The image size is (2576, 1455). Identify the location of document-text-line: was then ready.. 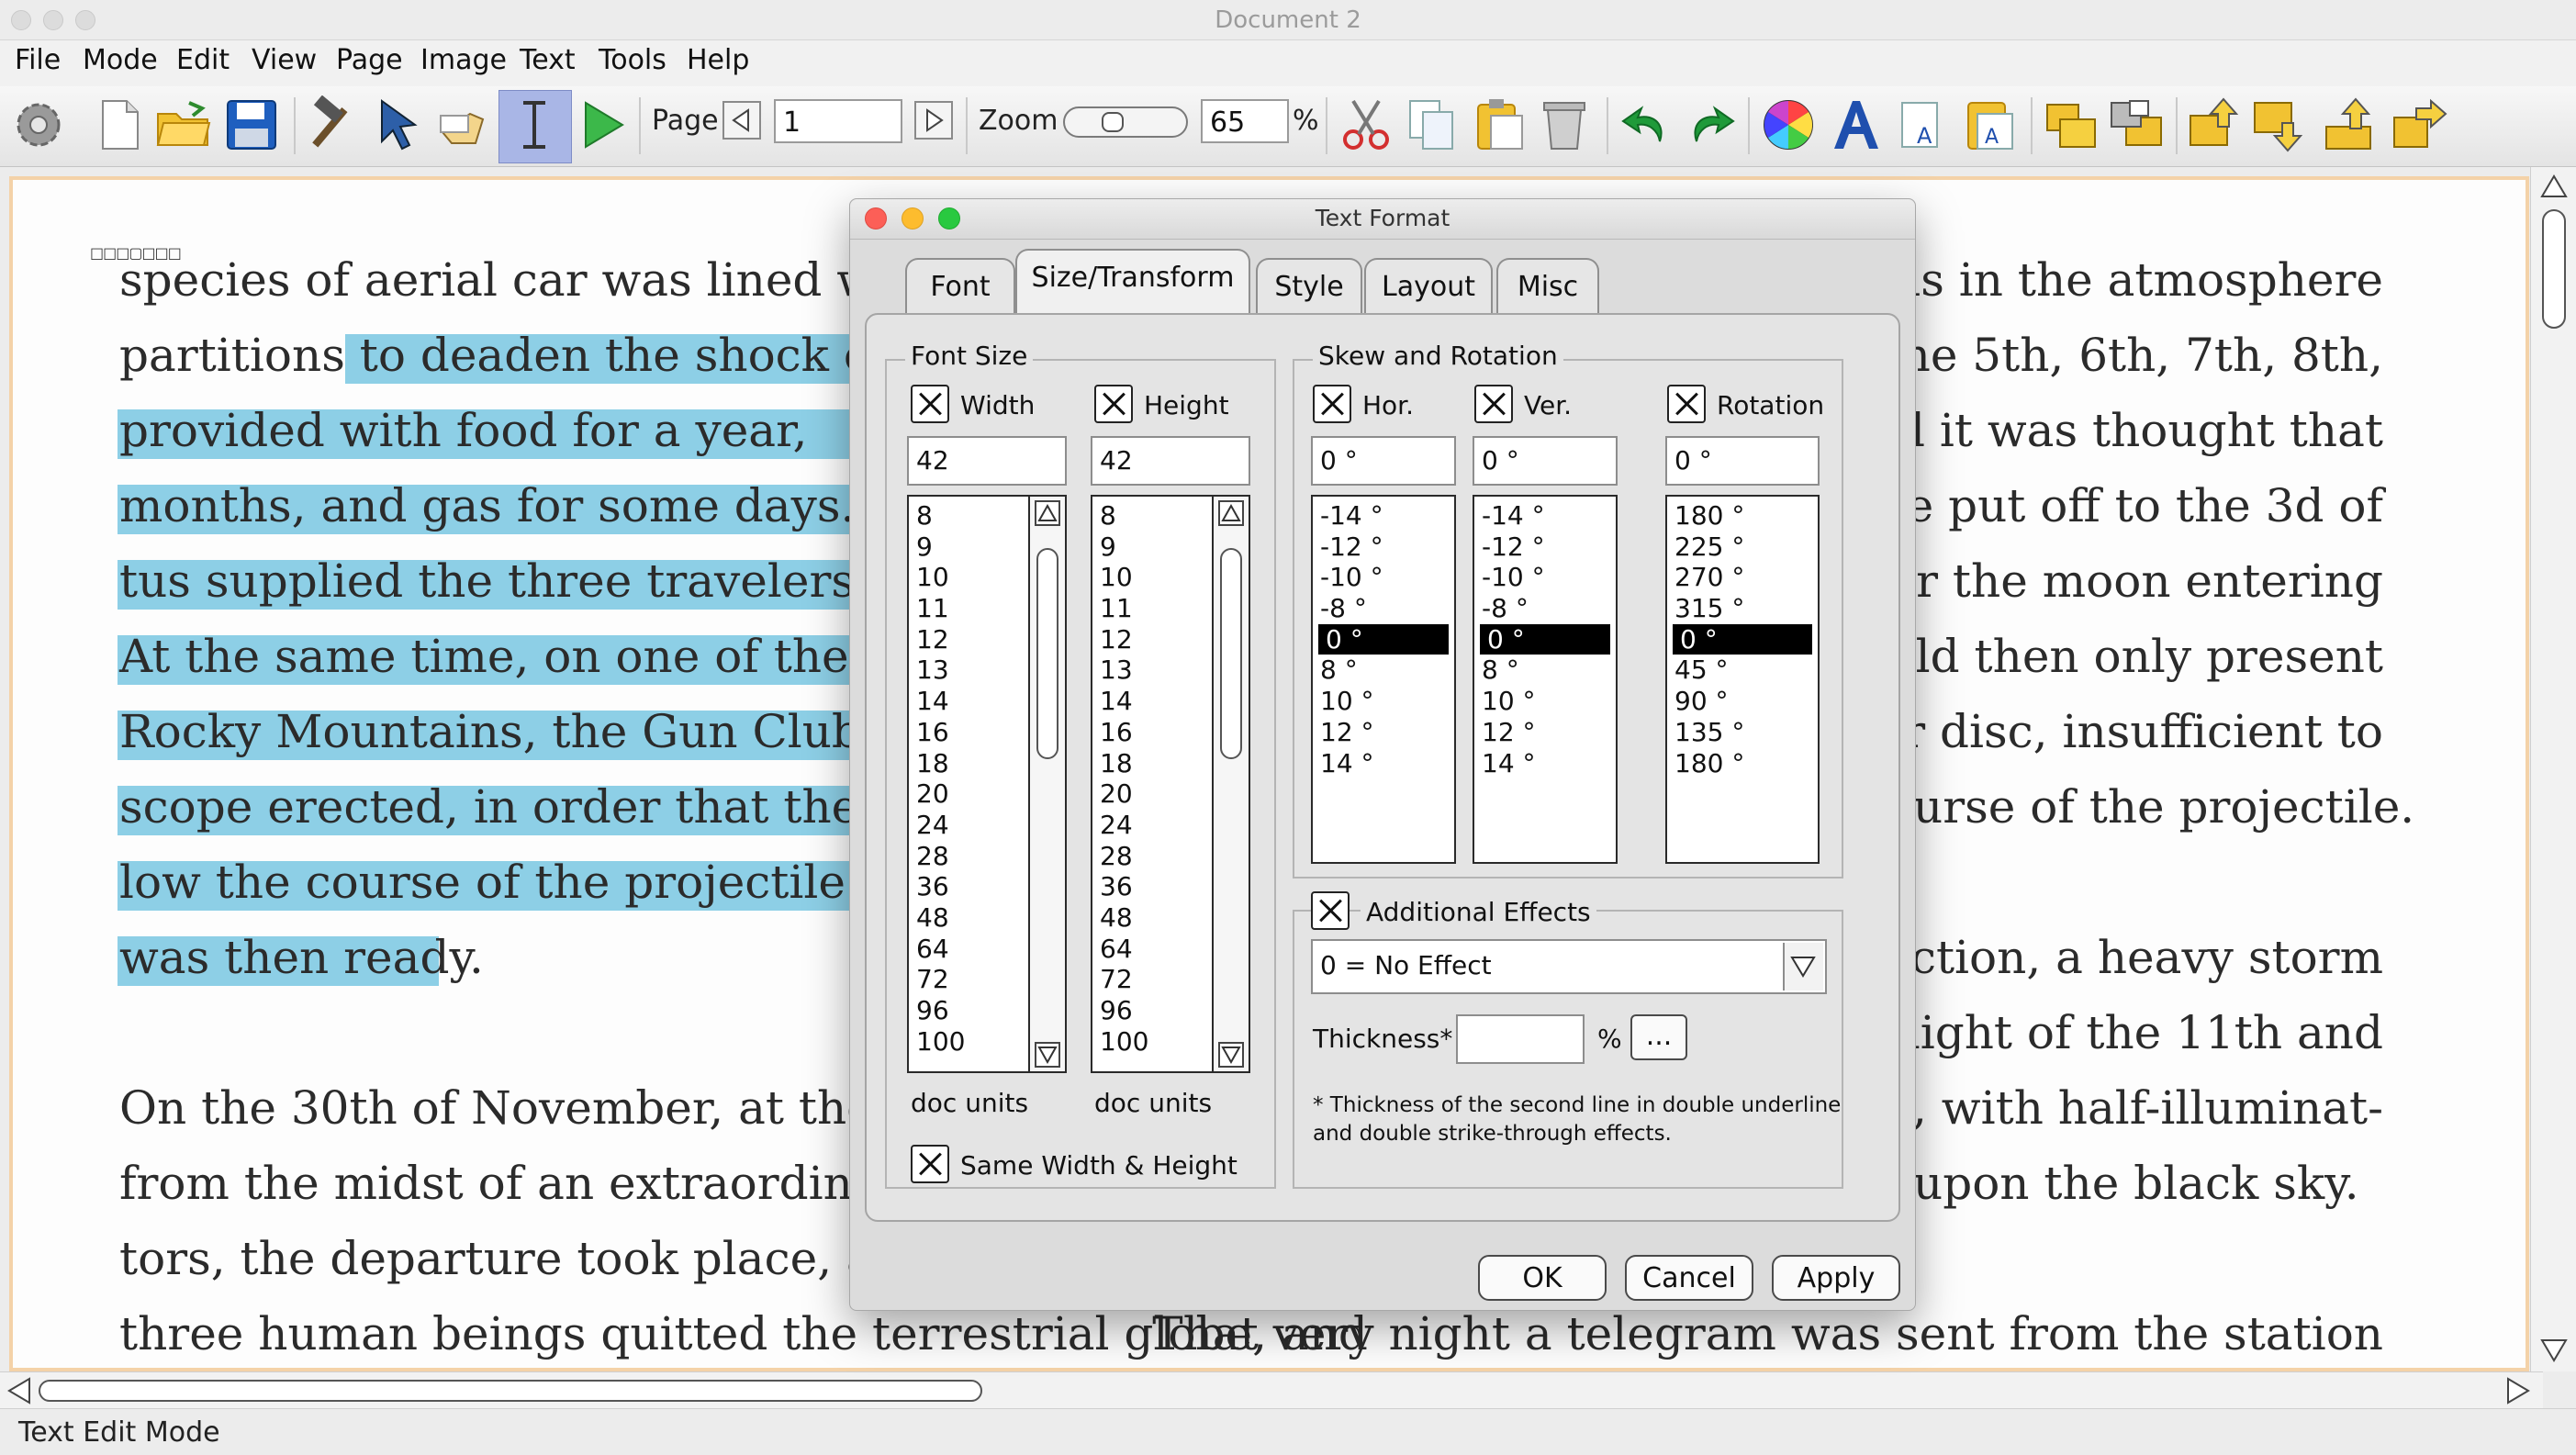
(301, 957).